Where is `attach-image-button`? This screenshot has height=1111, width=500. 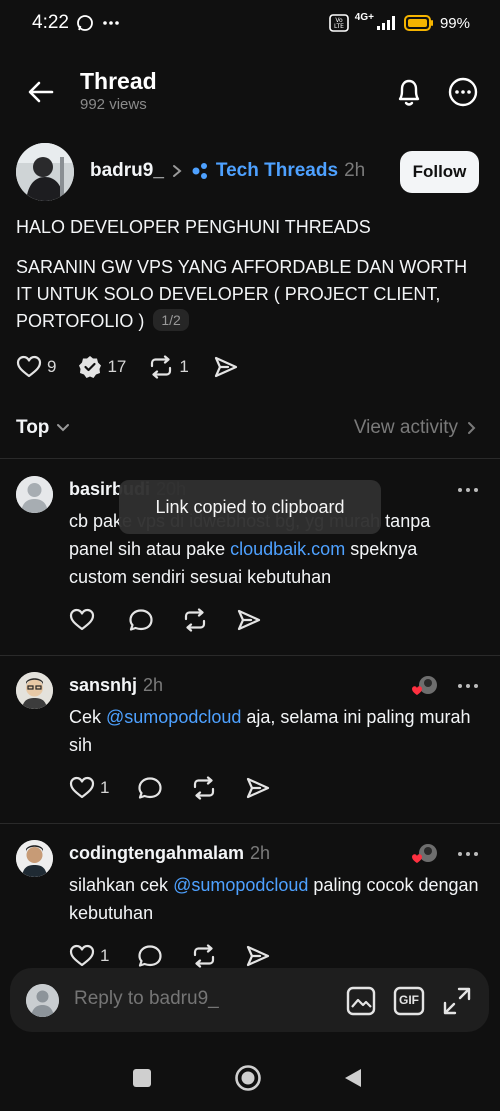 attach-image-button is located at coordinates (361, 1001).